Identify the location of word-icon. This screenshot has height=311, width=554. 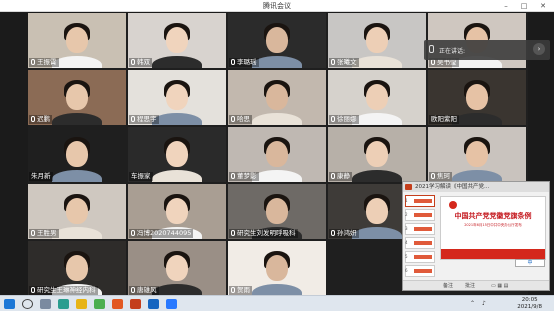
(153, 304).